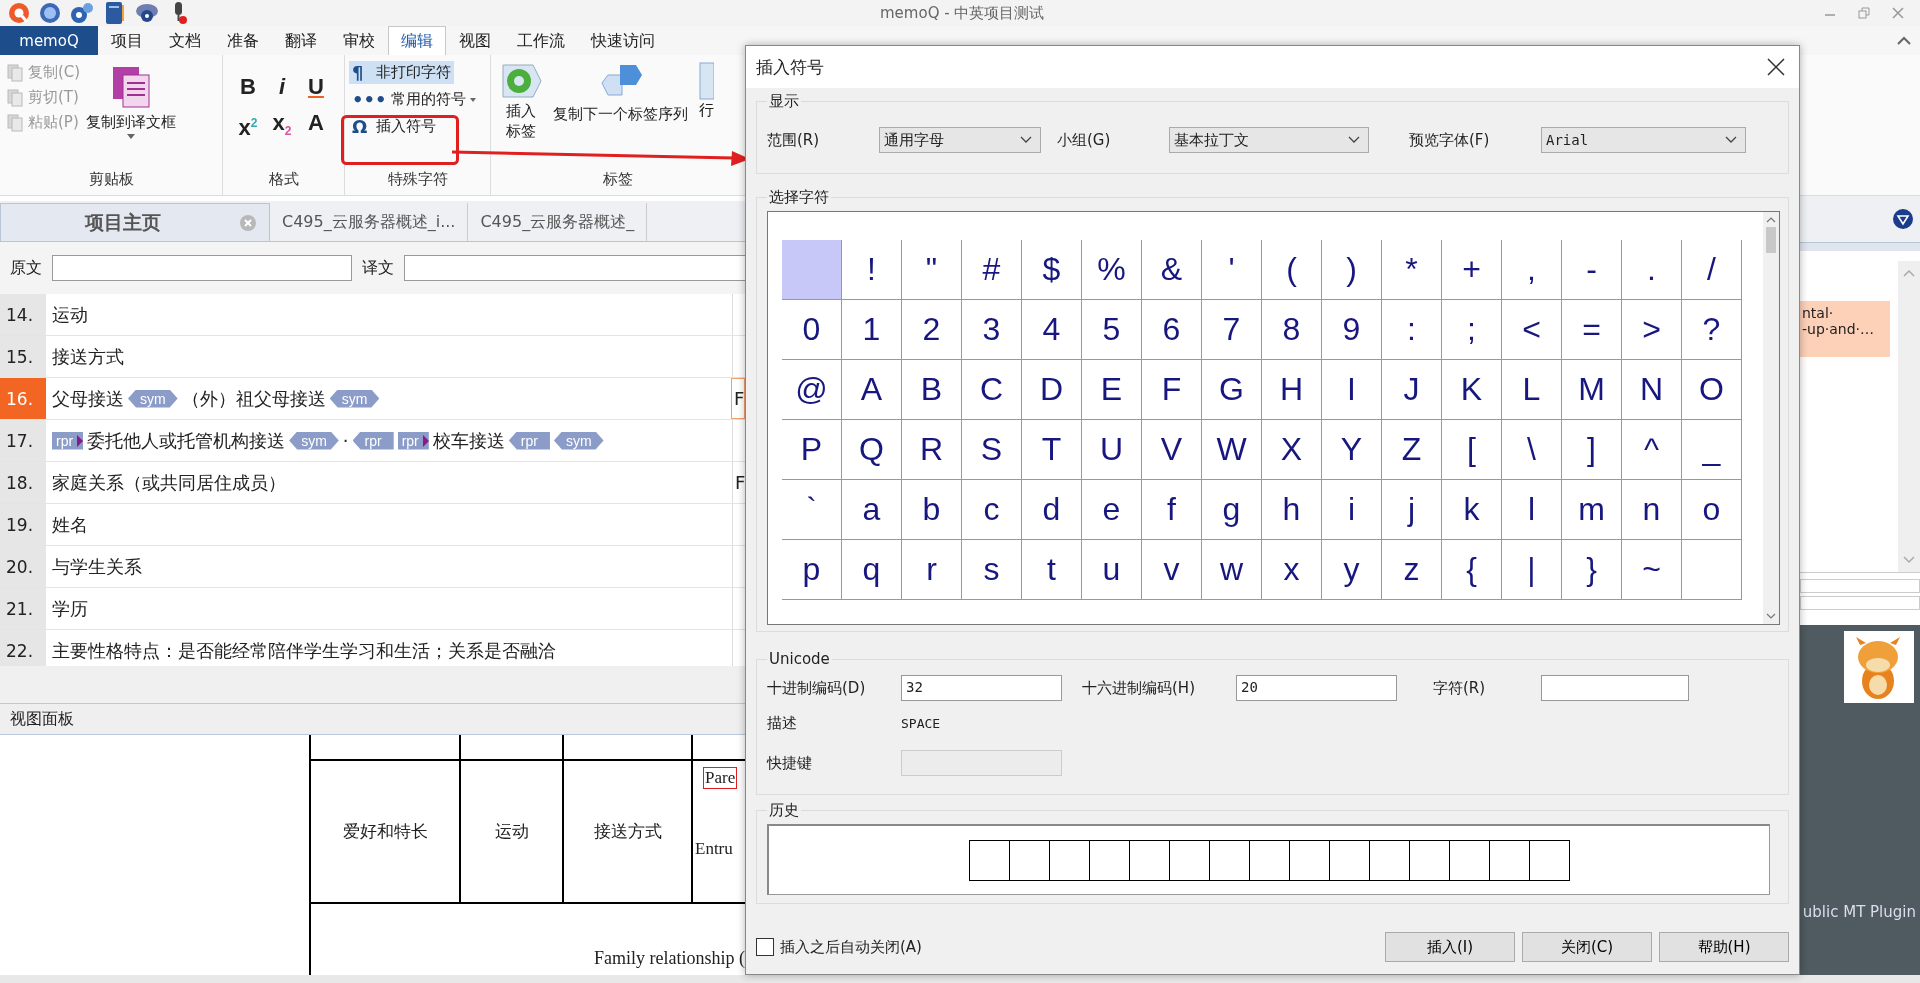 The width and height of the screenshot is (1920, 983). What do you see at coordinates (1352, 510) in the screenshot?
I see `character-cell: i` at bounding box center [1352, 510].